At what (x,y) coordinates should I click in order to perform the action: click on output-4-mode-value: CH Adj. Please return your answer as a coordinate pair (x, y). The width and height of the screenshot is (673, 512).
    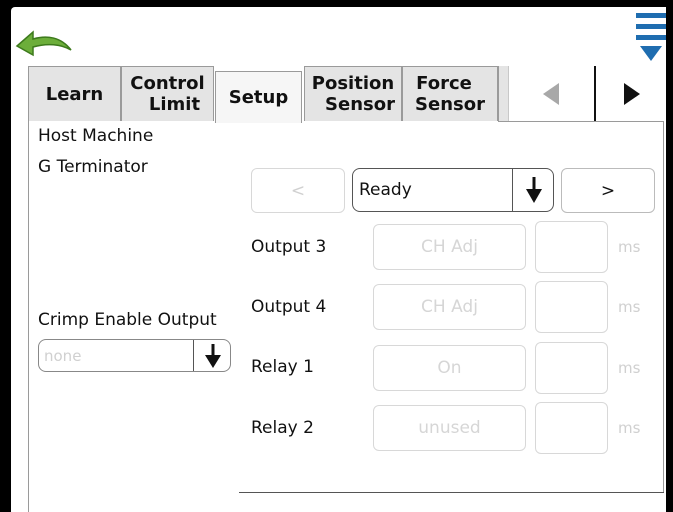
    Looking at the image, I should click on (449, 307).